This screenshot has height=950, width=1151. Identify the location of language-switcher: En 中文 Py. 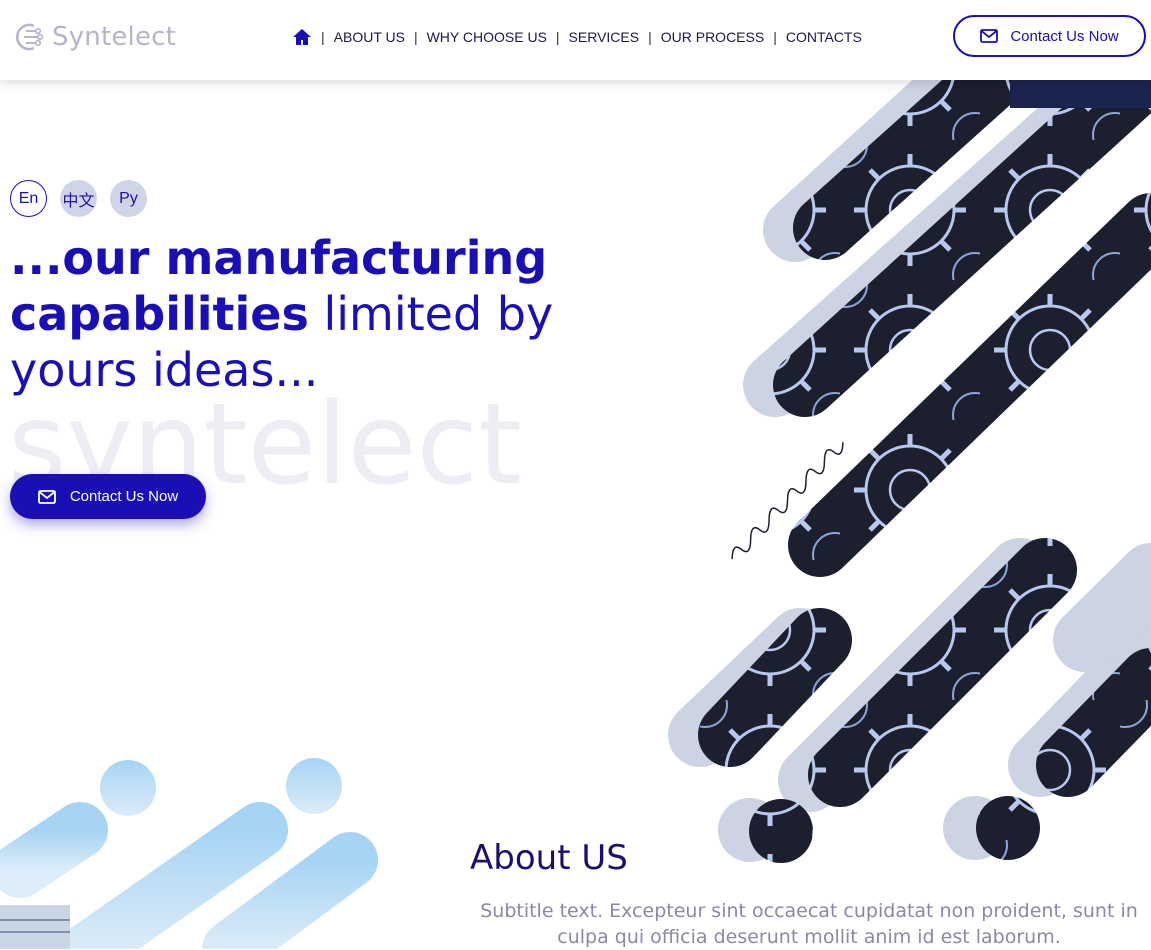
(78, 198).